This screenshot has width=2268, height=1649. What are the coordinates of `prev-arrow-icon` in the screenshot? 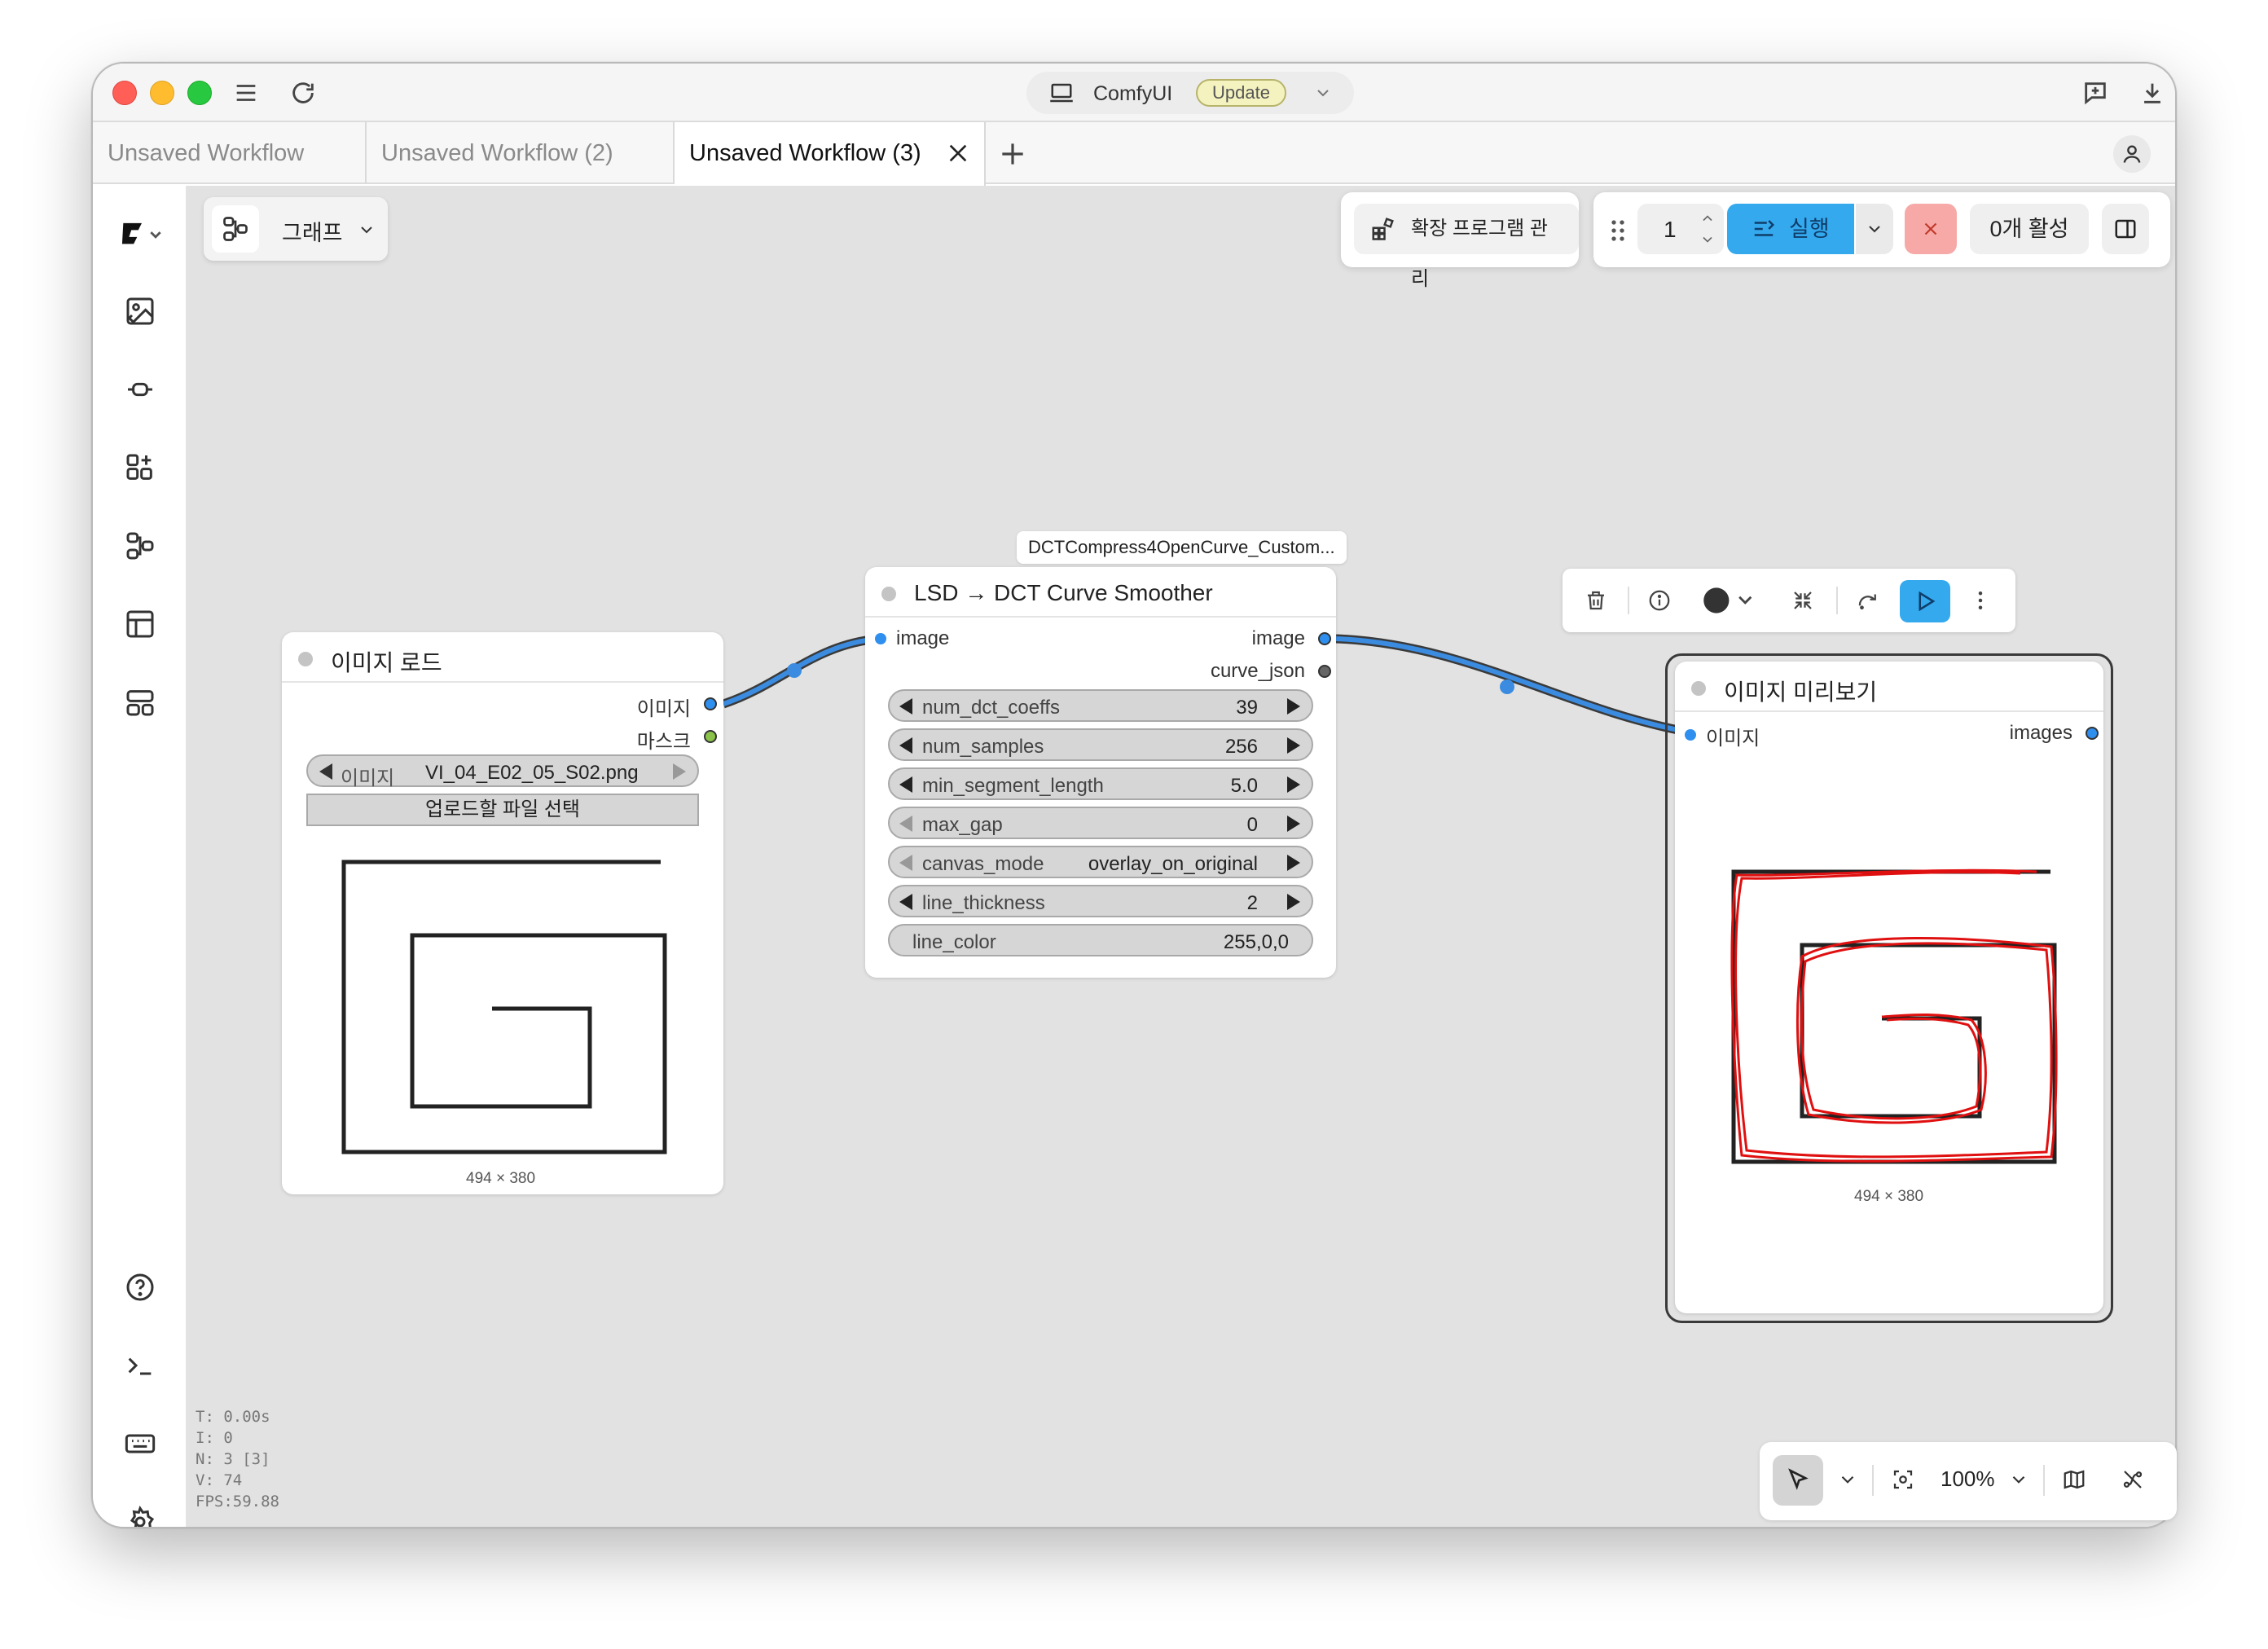 It's located at (325, 772).